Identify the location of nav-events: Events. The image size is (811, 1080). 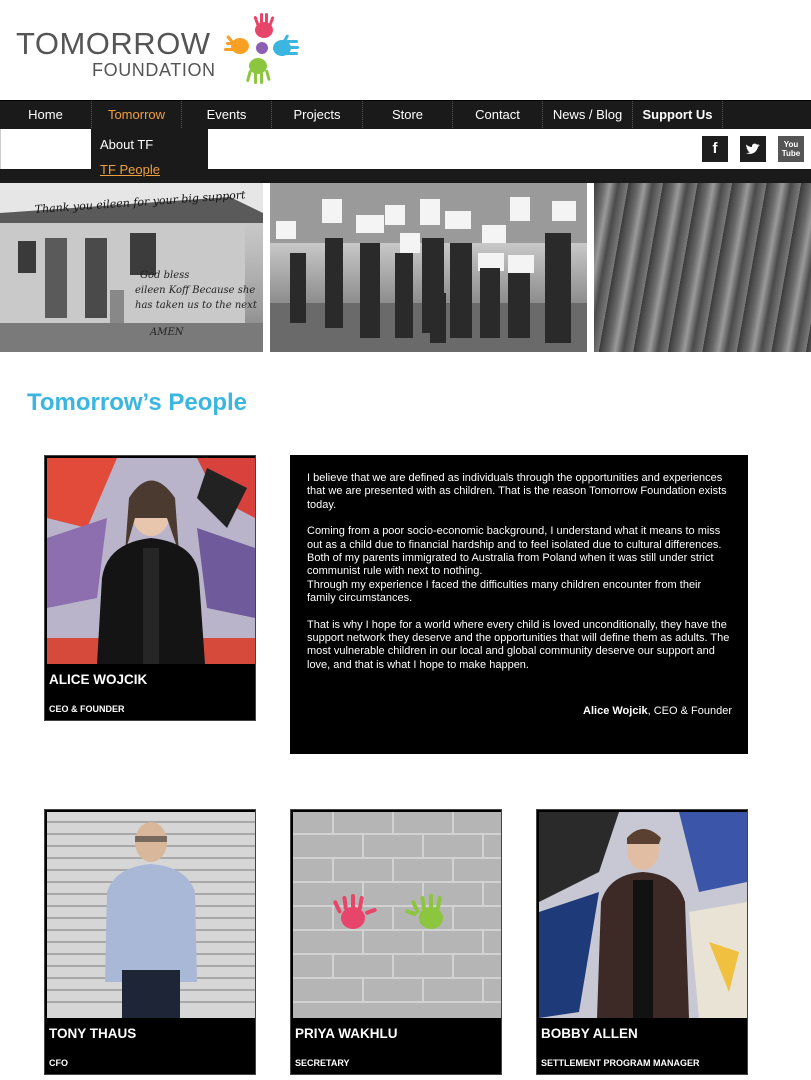
(227, 115).